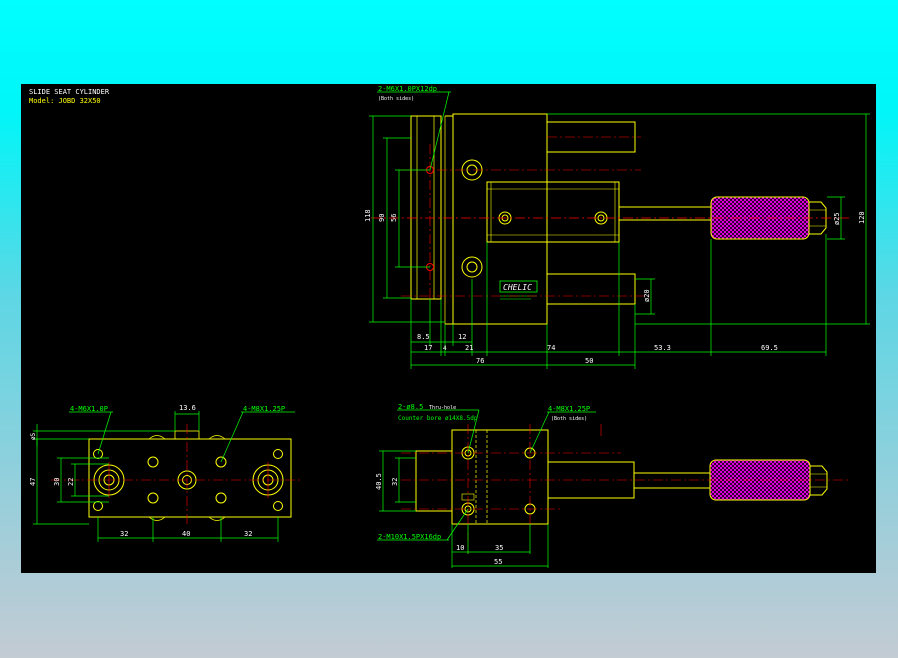  What do you see at coordinates (517, 287) in the screenshot?
I see `brand-label: CHELIC` at bounding box center [517, 287].